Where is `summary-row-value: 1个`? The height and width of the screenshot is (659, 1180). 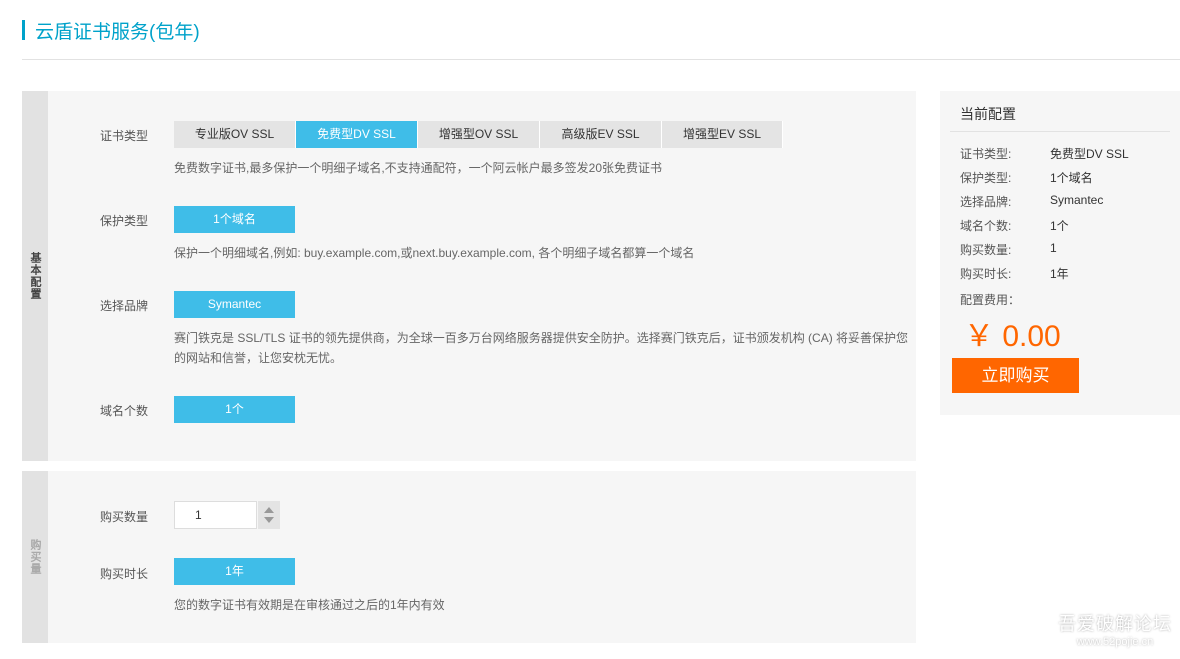 summary-row-value: 1个 is located at coordinates (1059, 226).